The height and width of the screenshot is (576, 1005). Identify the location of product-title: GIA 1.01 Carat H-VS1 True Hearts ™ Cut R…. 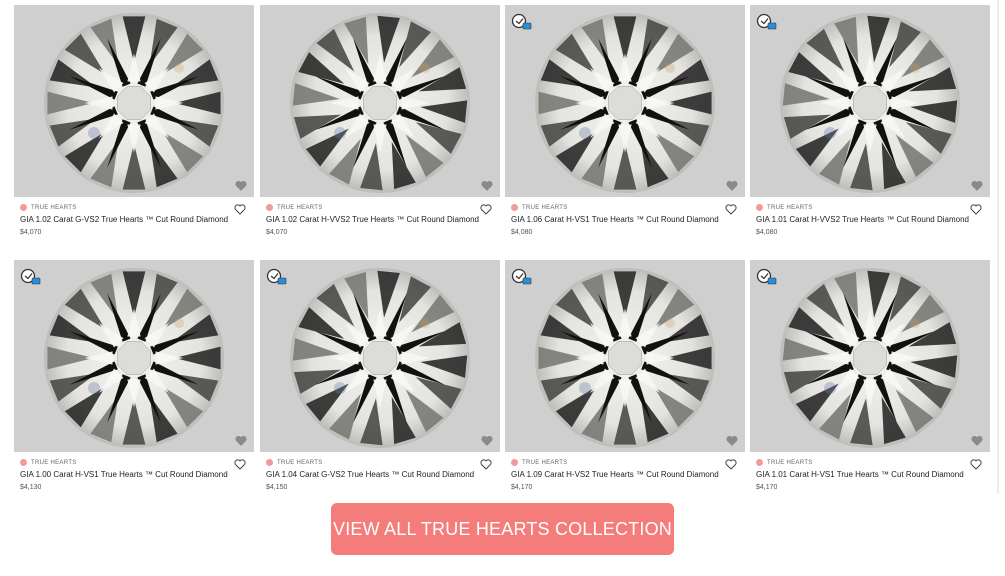
(860, 474).